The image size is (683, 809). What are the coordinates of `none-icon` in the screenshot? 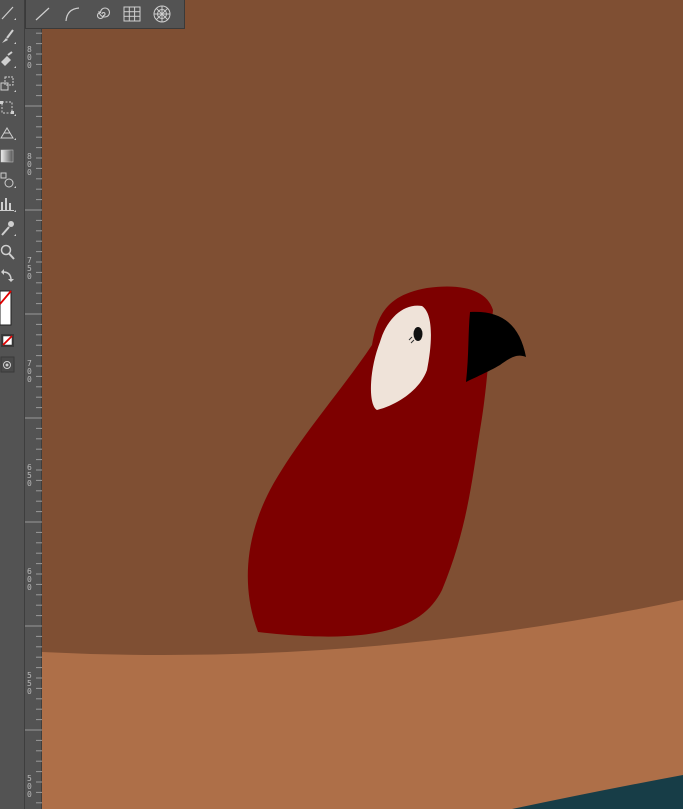 It's located at (9, 341).